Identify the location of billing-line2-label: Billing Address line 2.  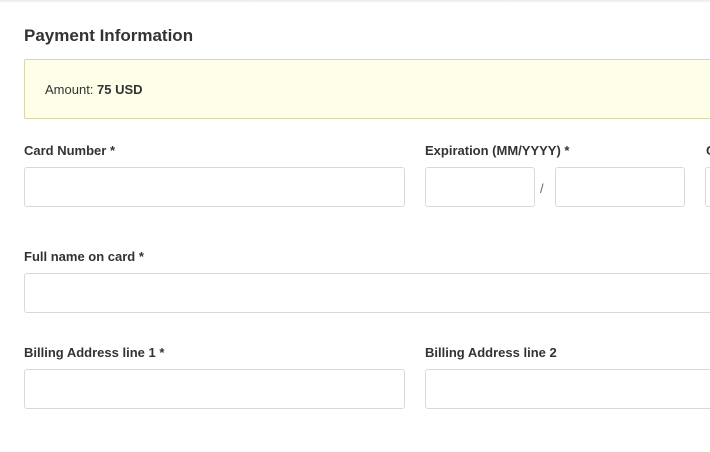
(491, 352).